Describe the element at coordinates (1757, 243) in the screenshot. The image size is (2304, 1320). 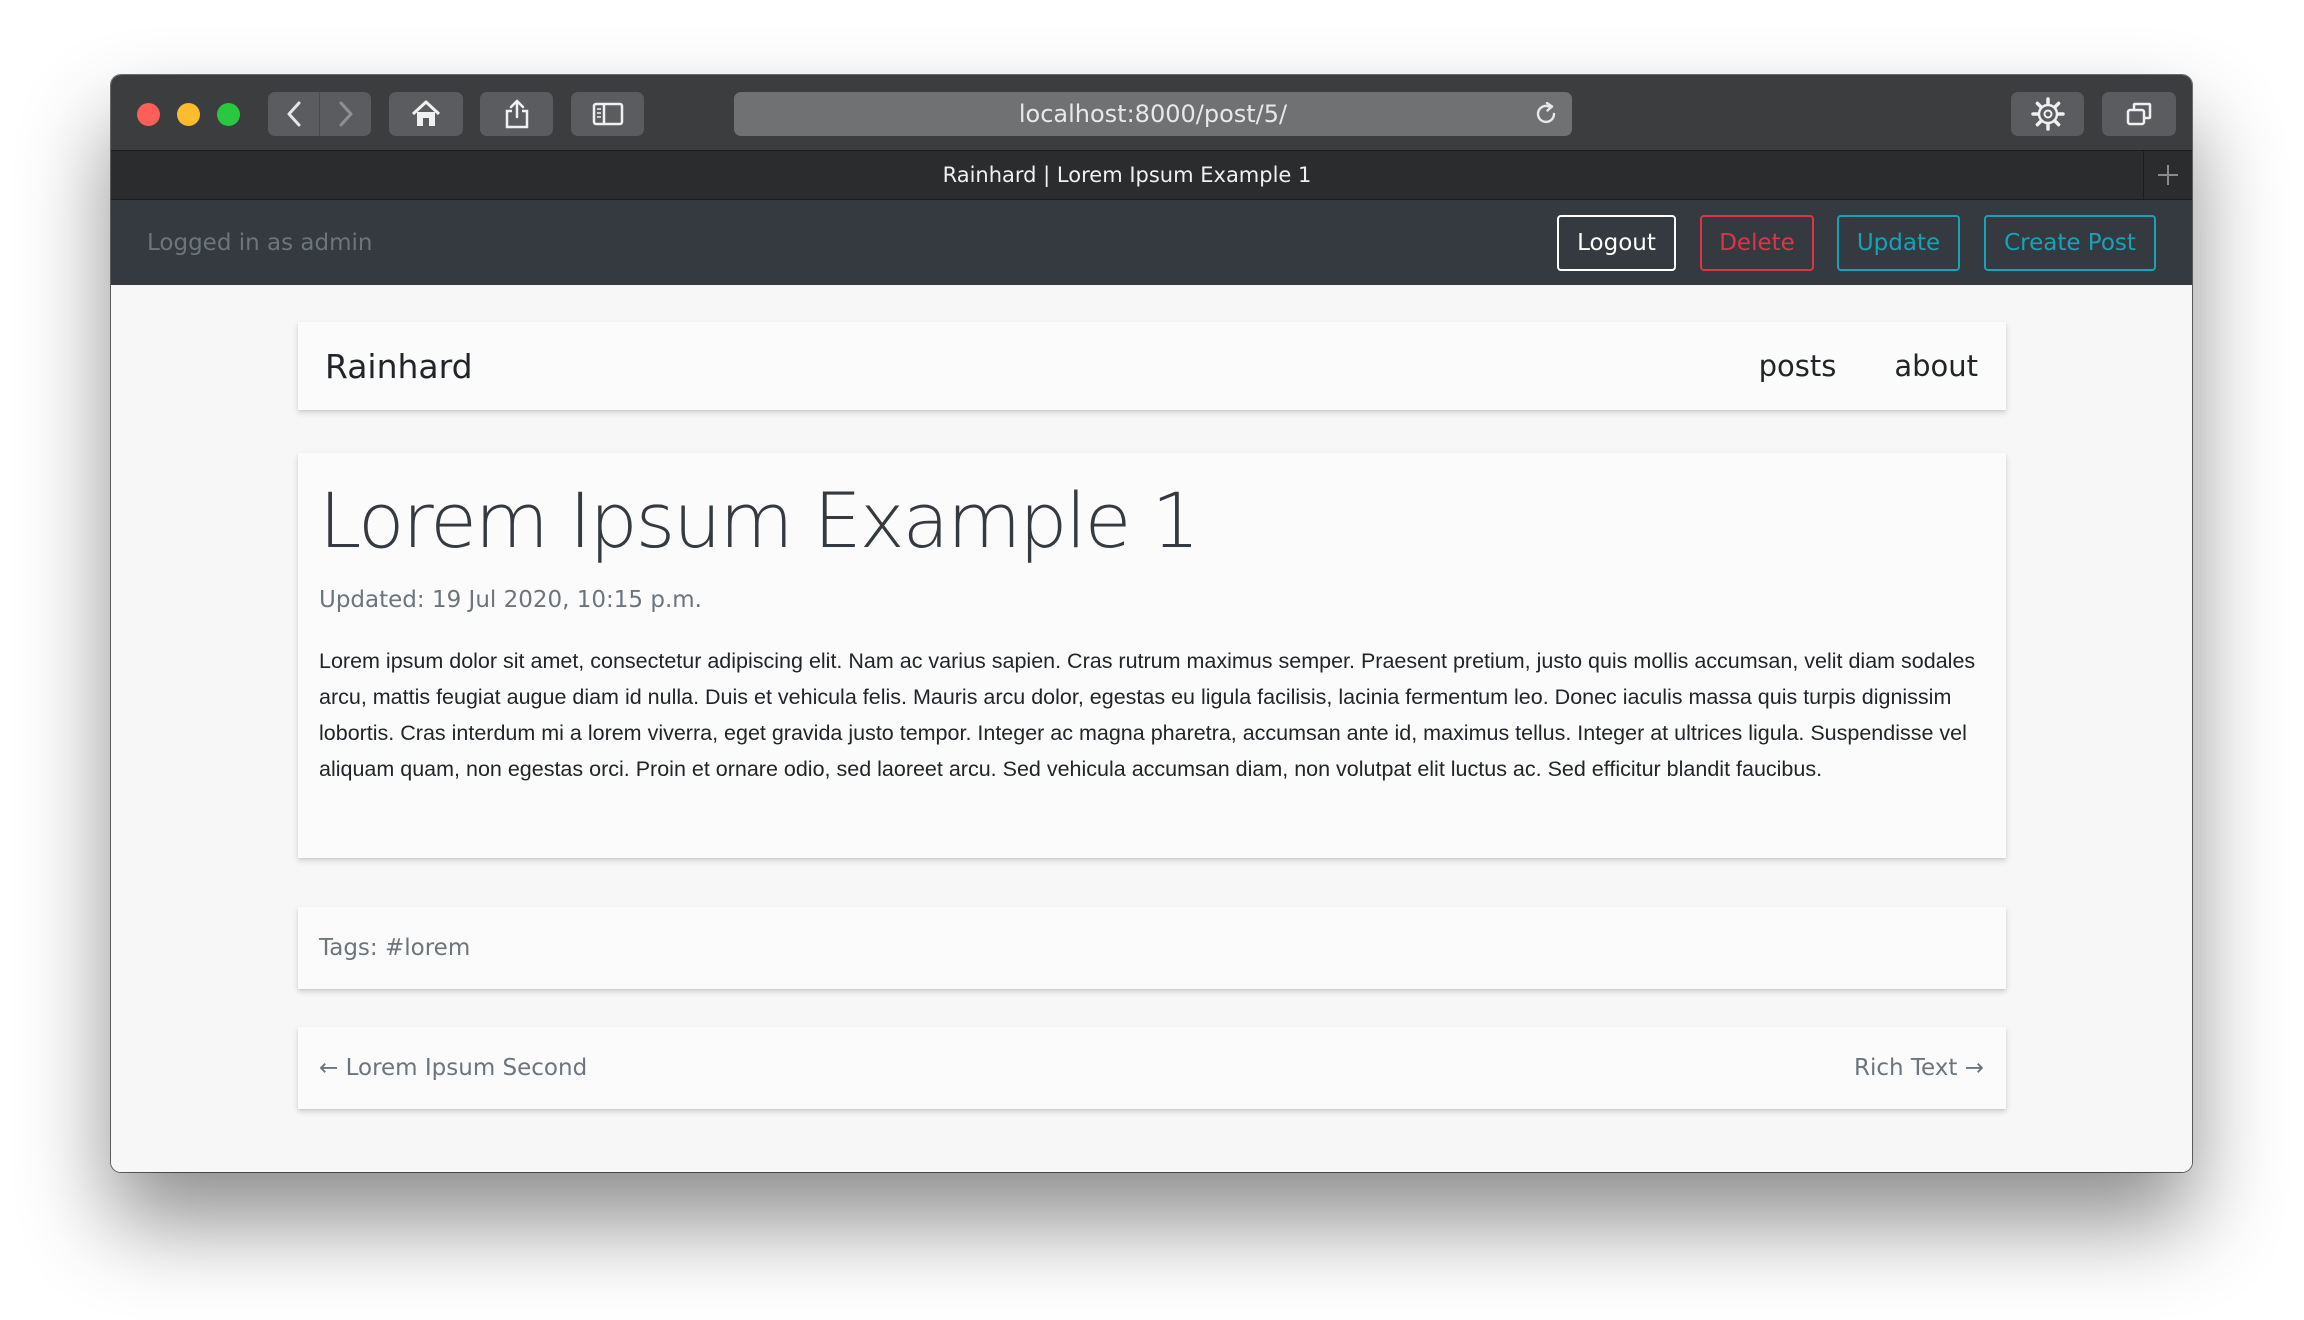
I see `delete-button: Delete` at that location.